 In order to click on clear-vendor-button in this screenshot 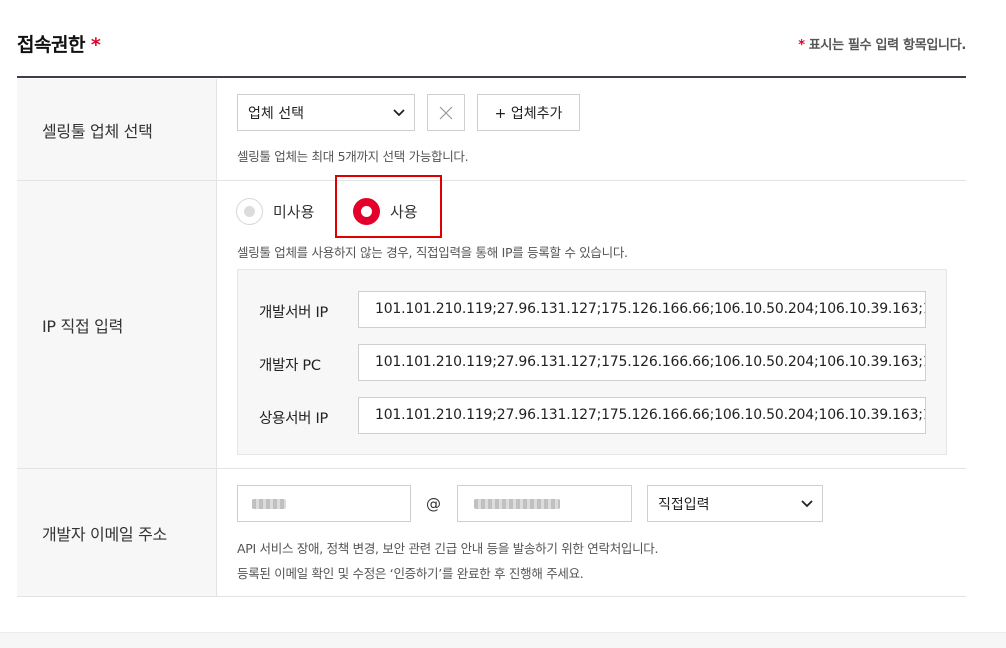, I will do `click(446, 112)`.